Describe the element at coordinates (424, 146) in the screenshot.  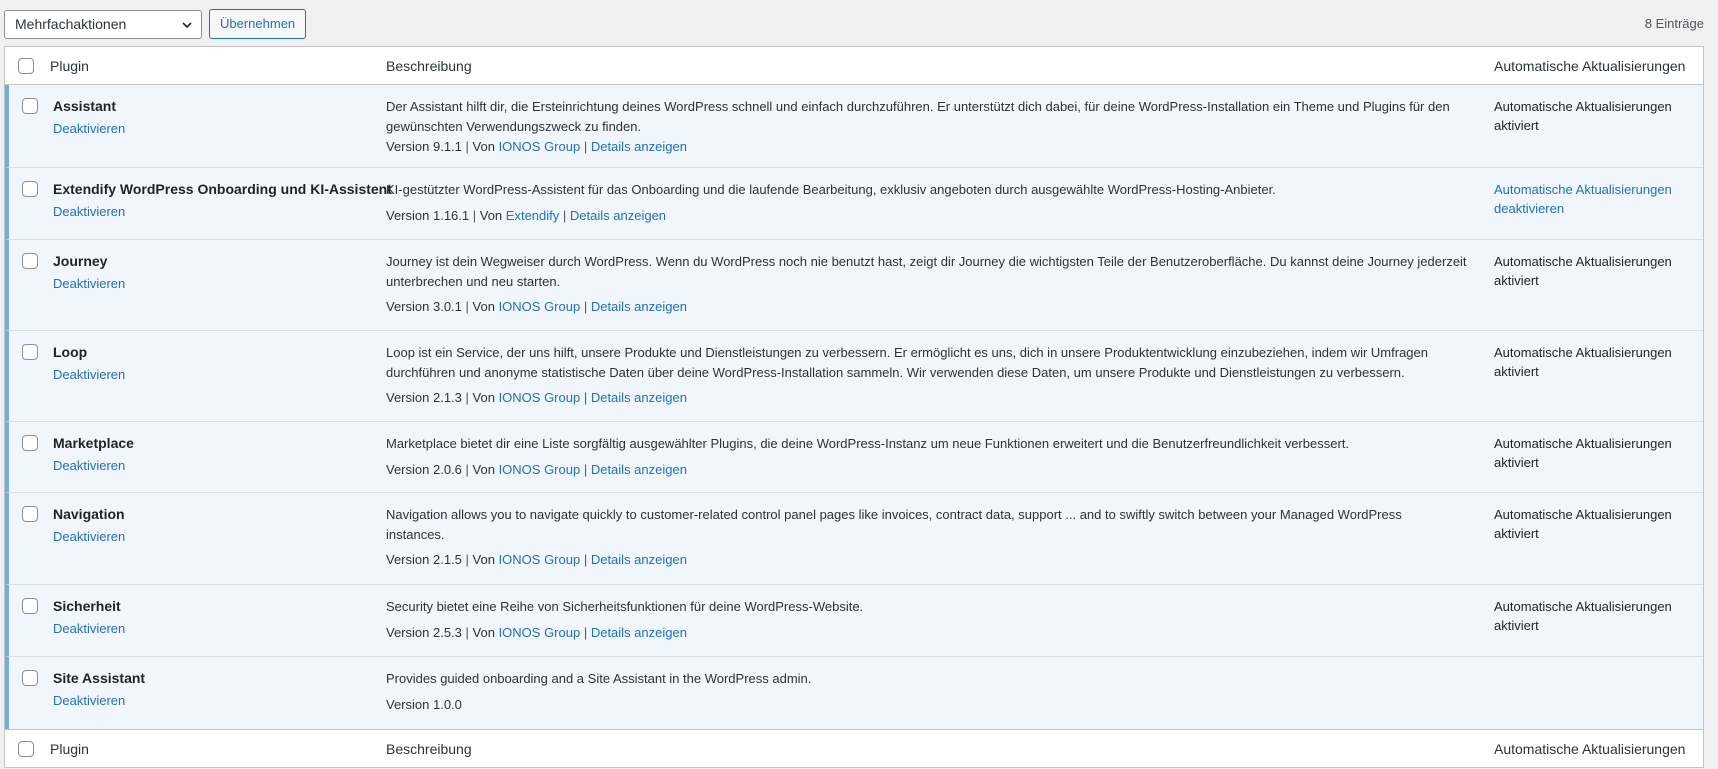
I see `plugin-version: Version 9.1.1` at that location.